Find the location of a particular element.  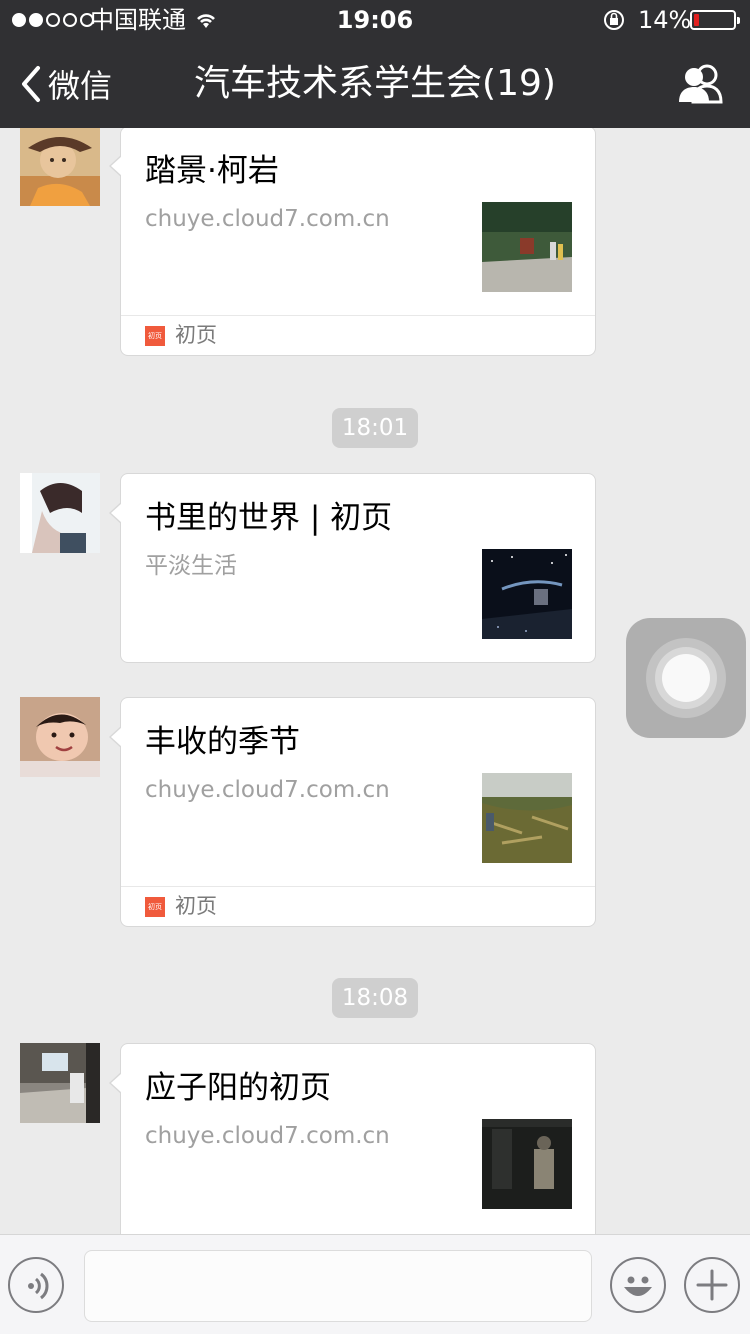

nav-bar: 微信 汽车技术系学生会(19) is located at coordinates (375, 84).